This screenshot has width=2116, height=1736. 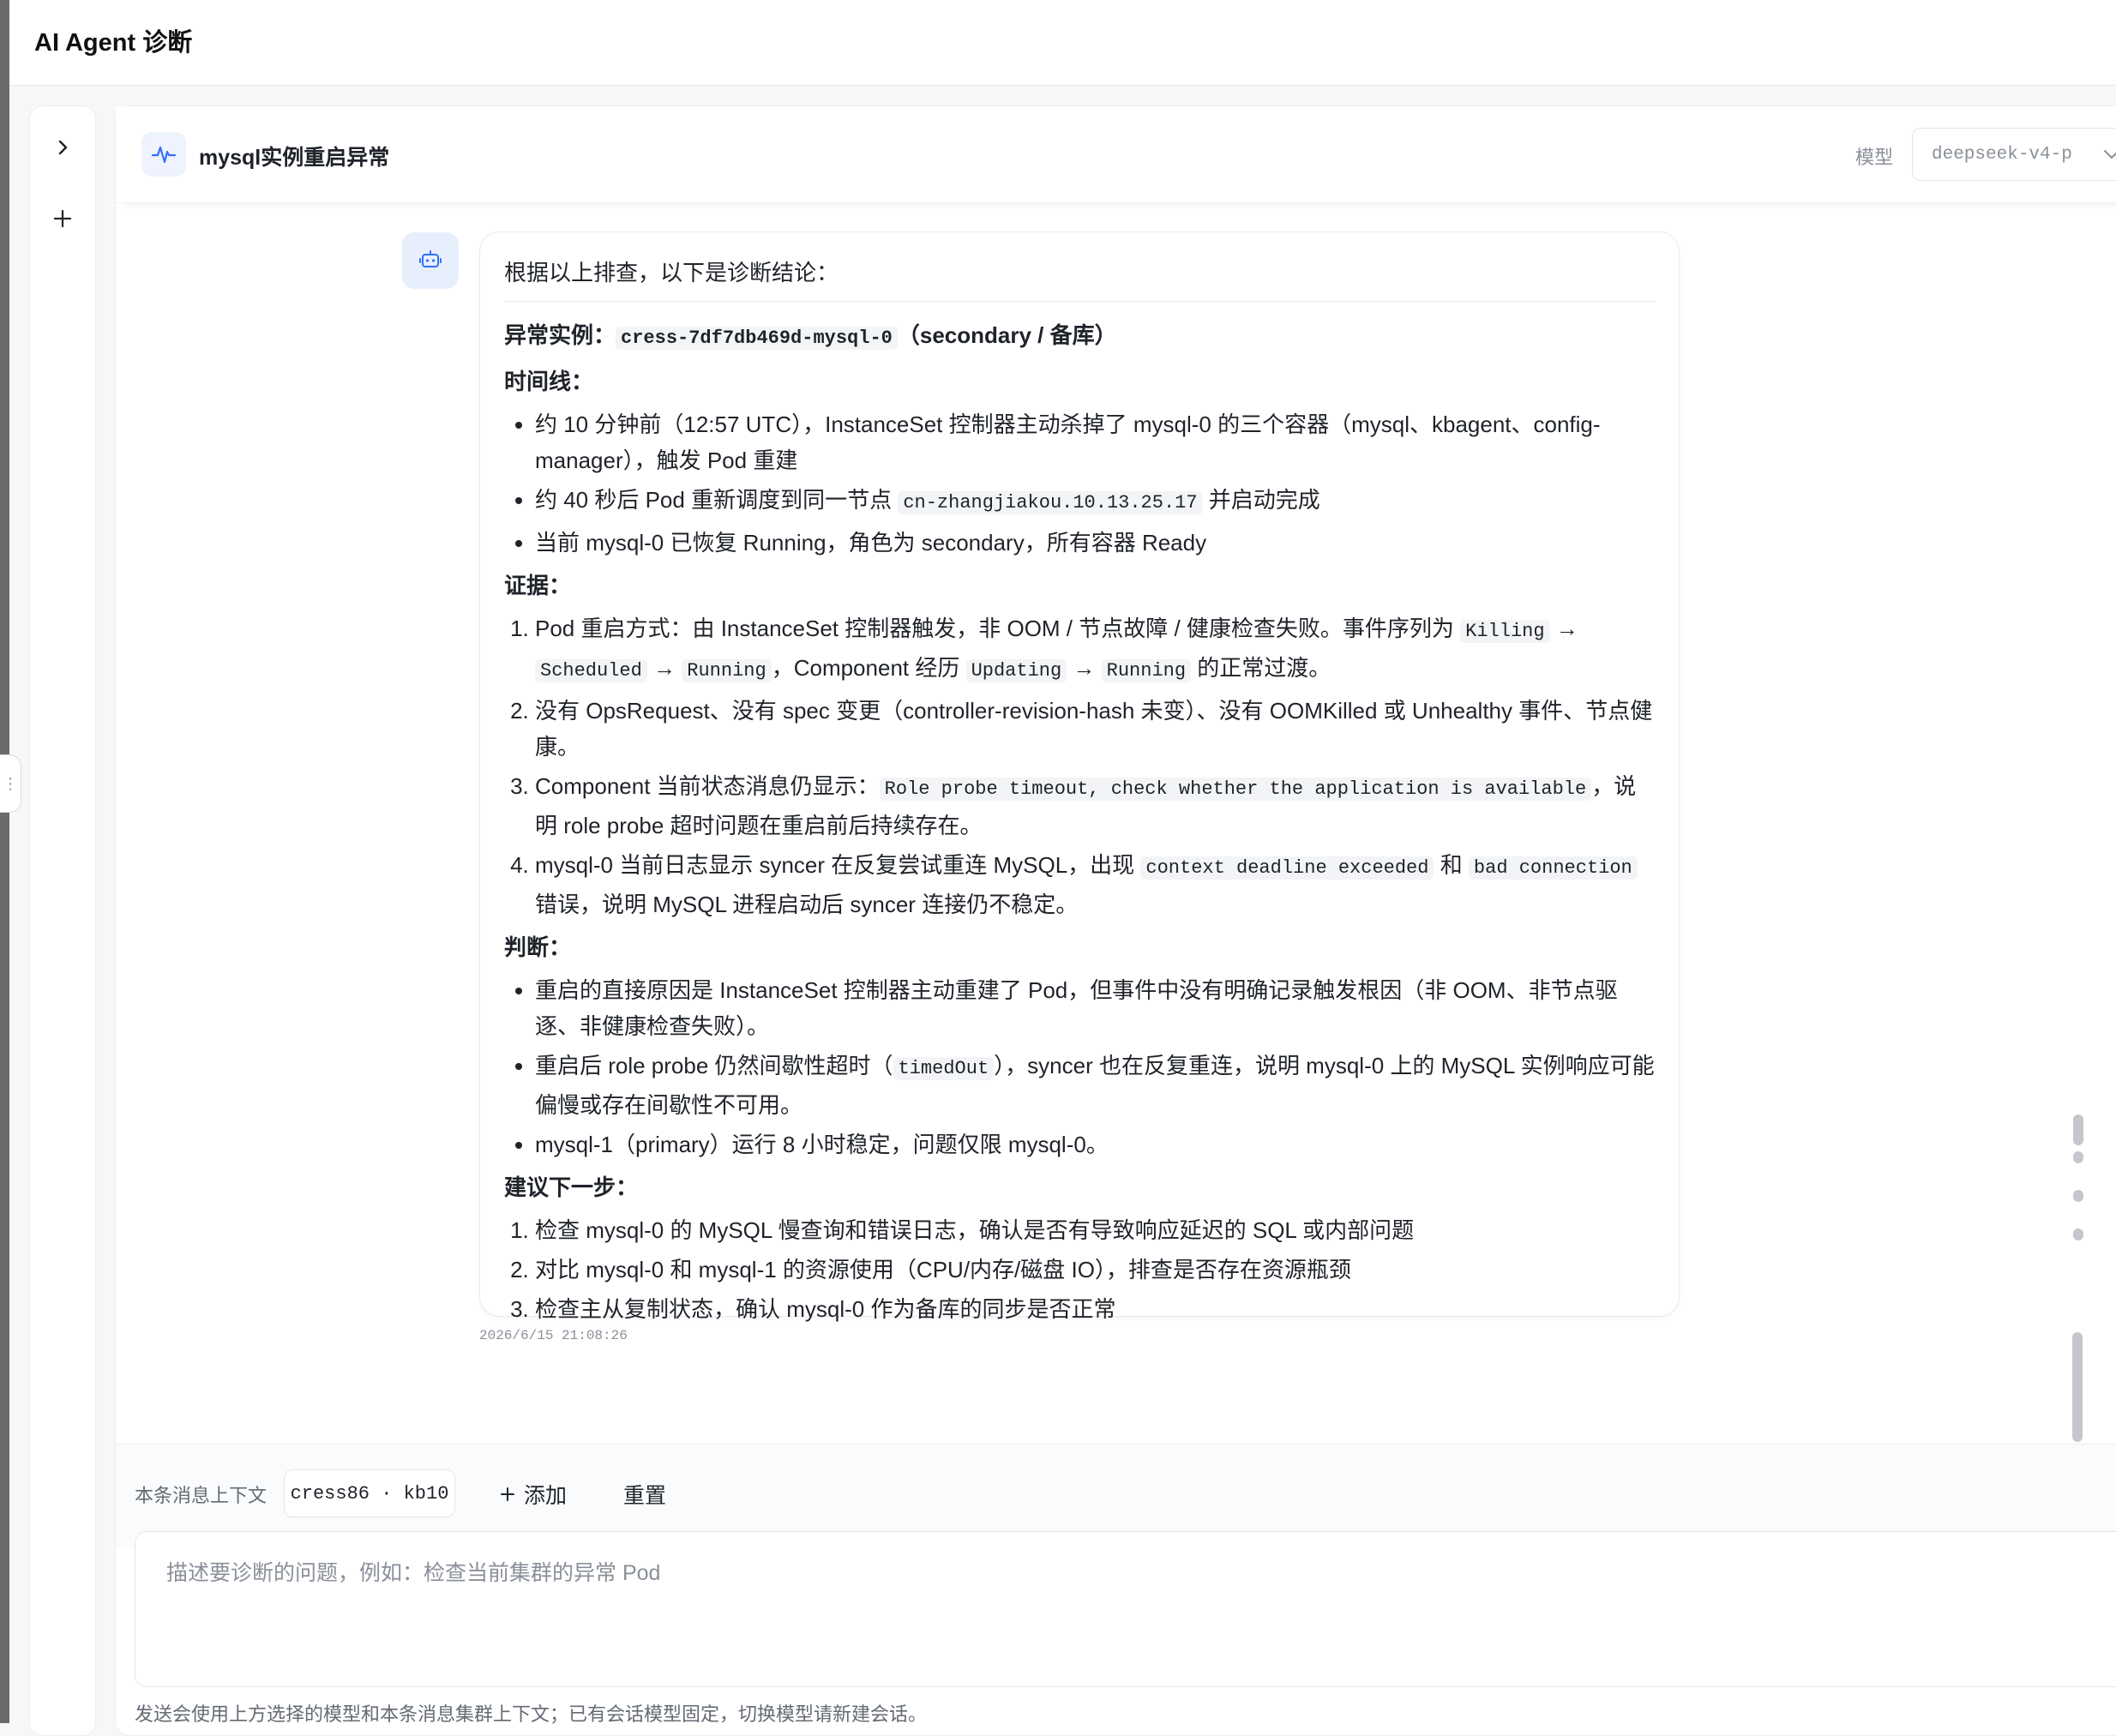 I want to click on judgment-heading: 判断：, so click(x=538, y=947).